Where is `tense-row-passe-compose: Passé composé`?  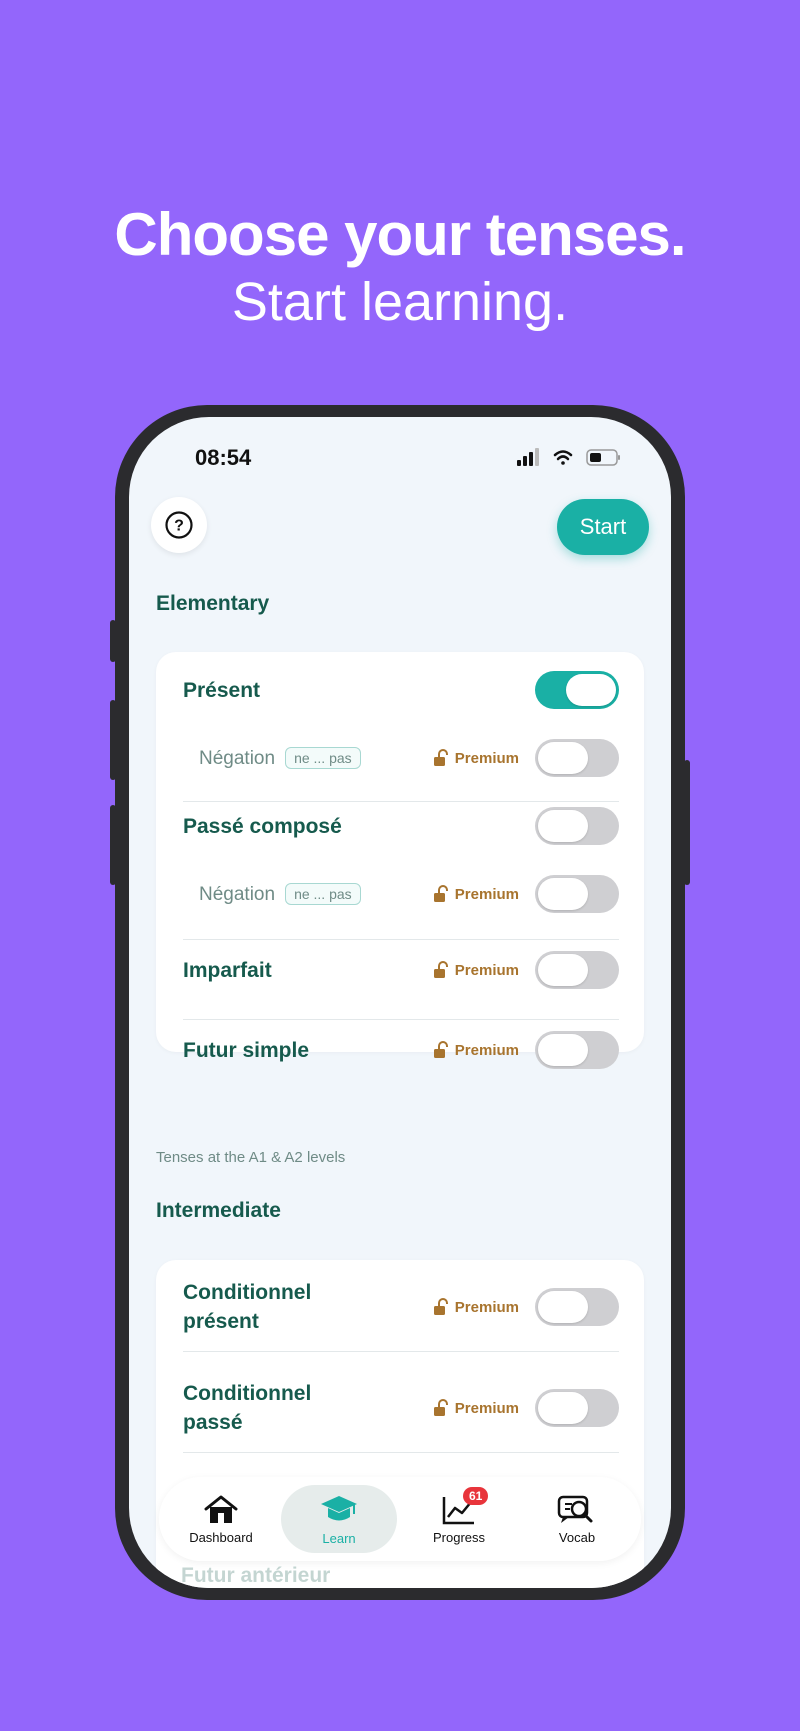
tense-row-passe-compose: Passé composé is located at coordinates (401, 826).